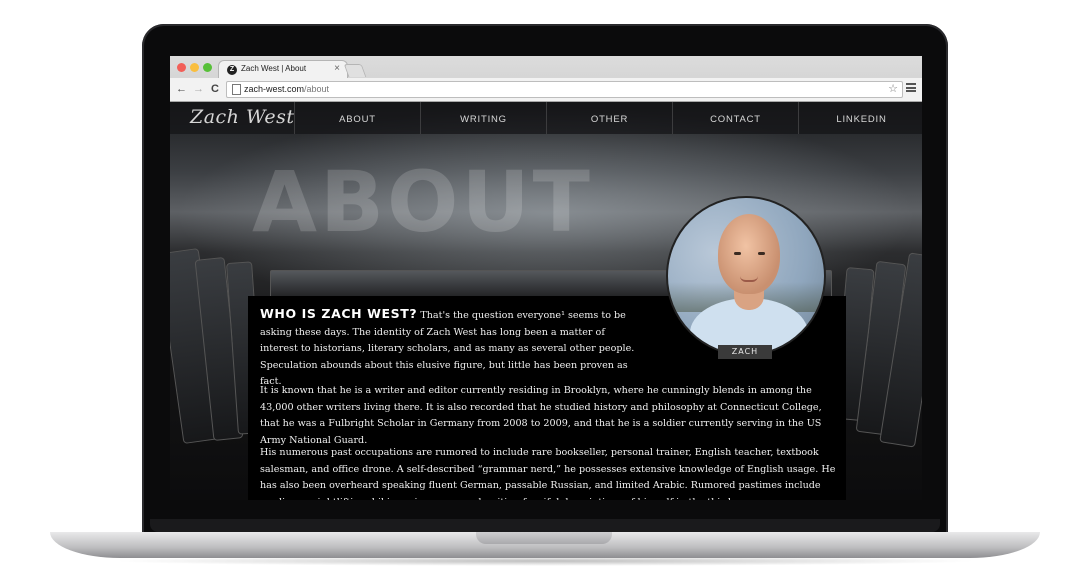 This screenshot has height=580, width=1088. I want to click on new-tab-button, so click(355, 70).